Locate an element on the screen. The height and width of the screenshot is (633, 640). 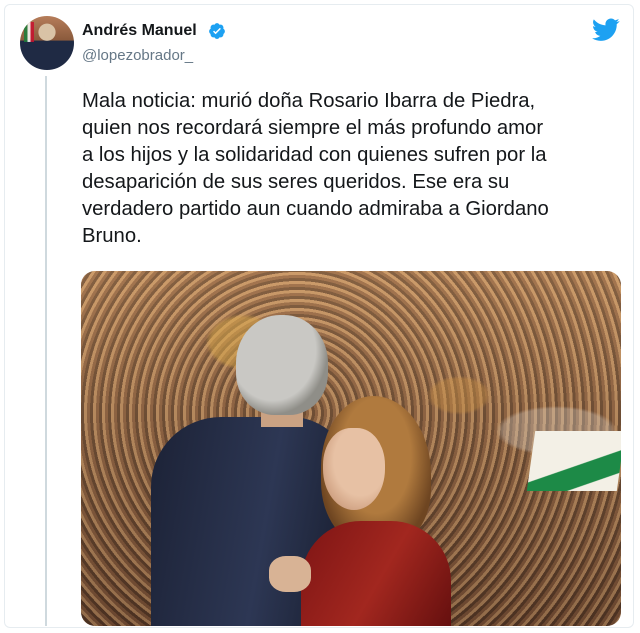
verified-badge-icon is located at coordinates (217, 31).